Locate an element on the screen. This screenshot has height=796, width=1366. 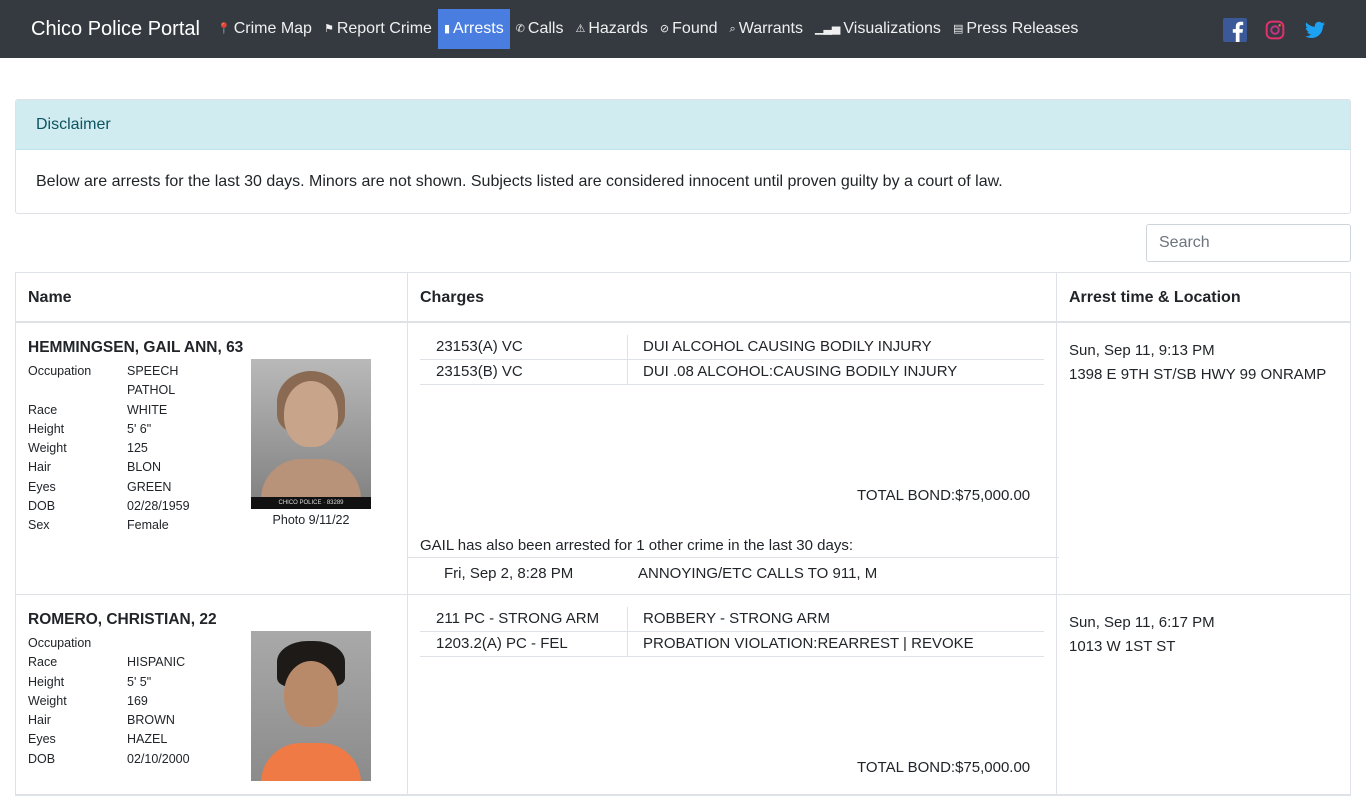
instagram-icon is located at coordinates (1275, 30).